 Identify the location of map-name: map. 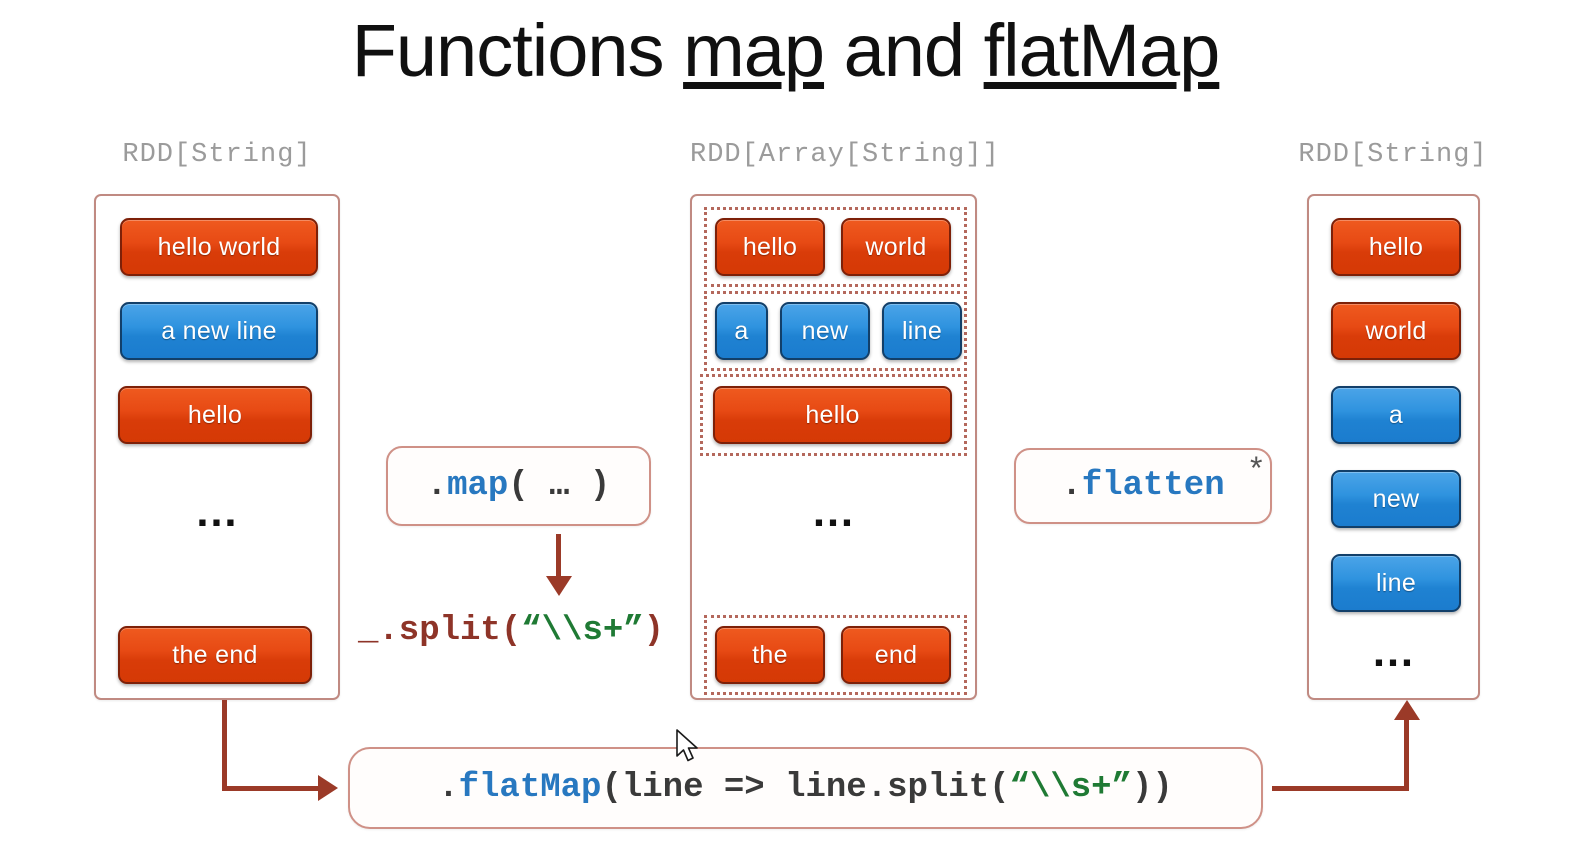
(478, 486).